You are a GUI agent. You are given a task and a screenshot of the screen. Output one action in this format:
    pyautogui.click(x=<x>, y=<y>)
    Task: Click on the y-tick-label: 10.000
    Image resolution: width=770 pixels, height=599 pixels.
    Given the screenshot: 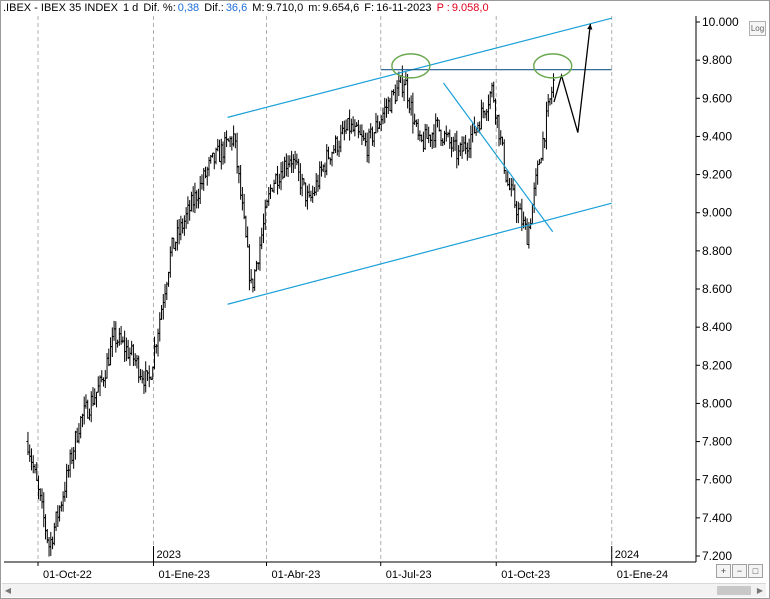 What is the action you would take?
    pyautogui.click(x=720, y=22)
    